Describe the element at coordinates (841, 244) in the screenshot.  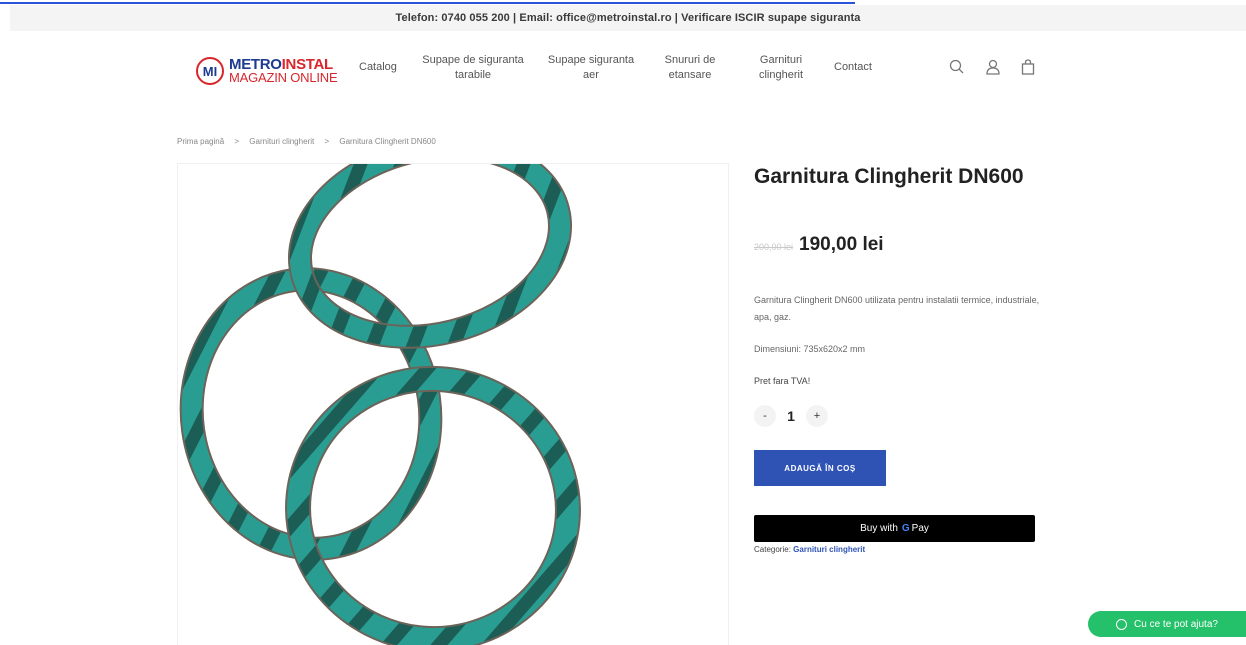
I see `current-price: 190,00 lei` at that location.